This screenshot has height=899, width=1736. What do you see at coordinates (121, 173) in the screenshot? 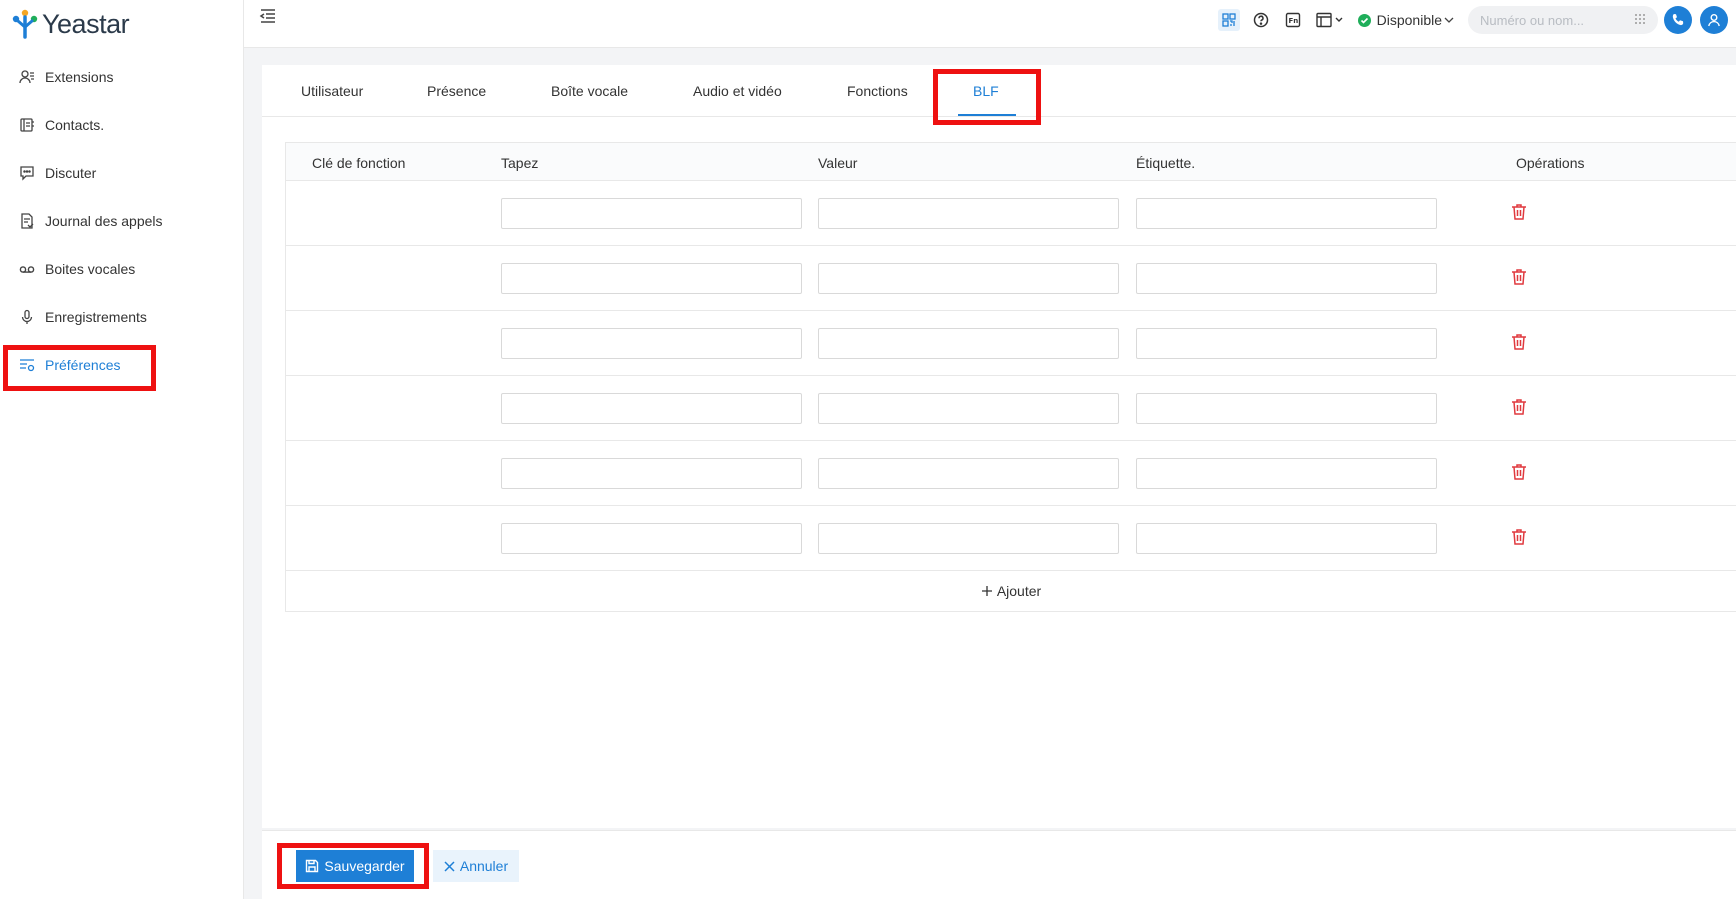
I see `sidebar-item-chat: Discuter` at bounding box center [121, 173].